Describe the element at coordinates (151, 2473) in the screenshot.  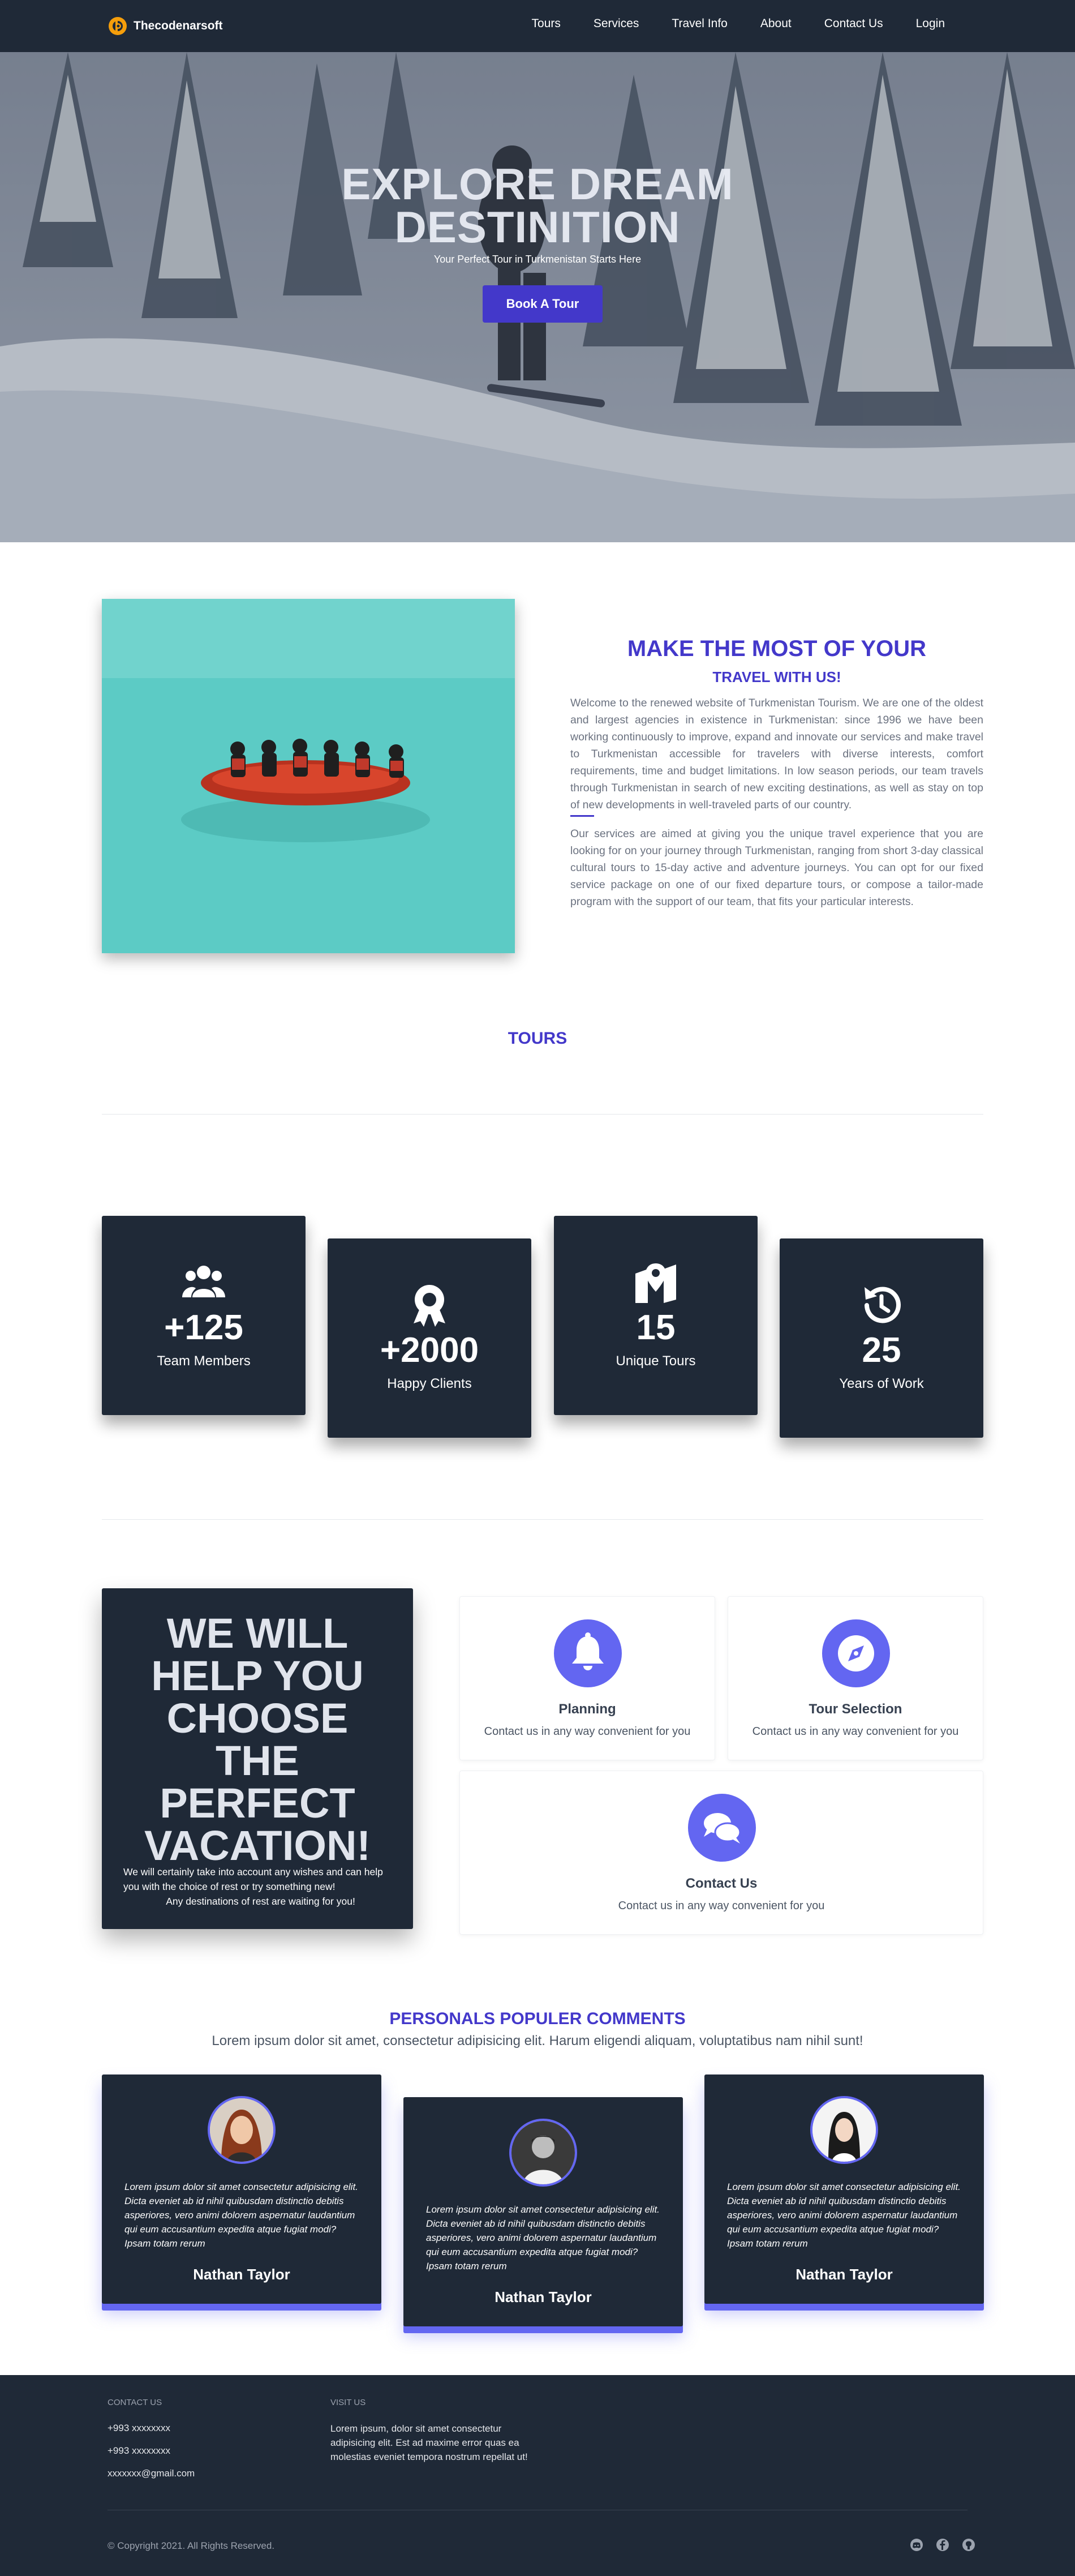
I see `footer-email: xxxxxxx@gmail.com` at that location.